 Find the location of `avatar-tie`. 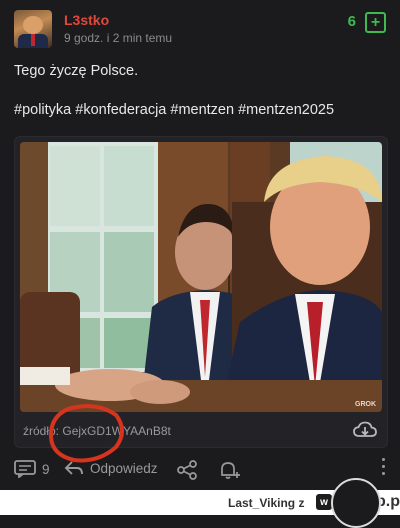

avatar-tie is located at coordinates (33, 40).